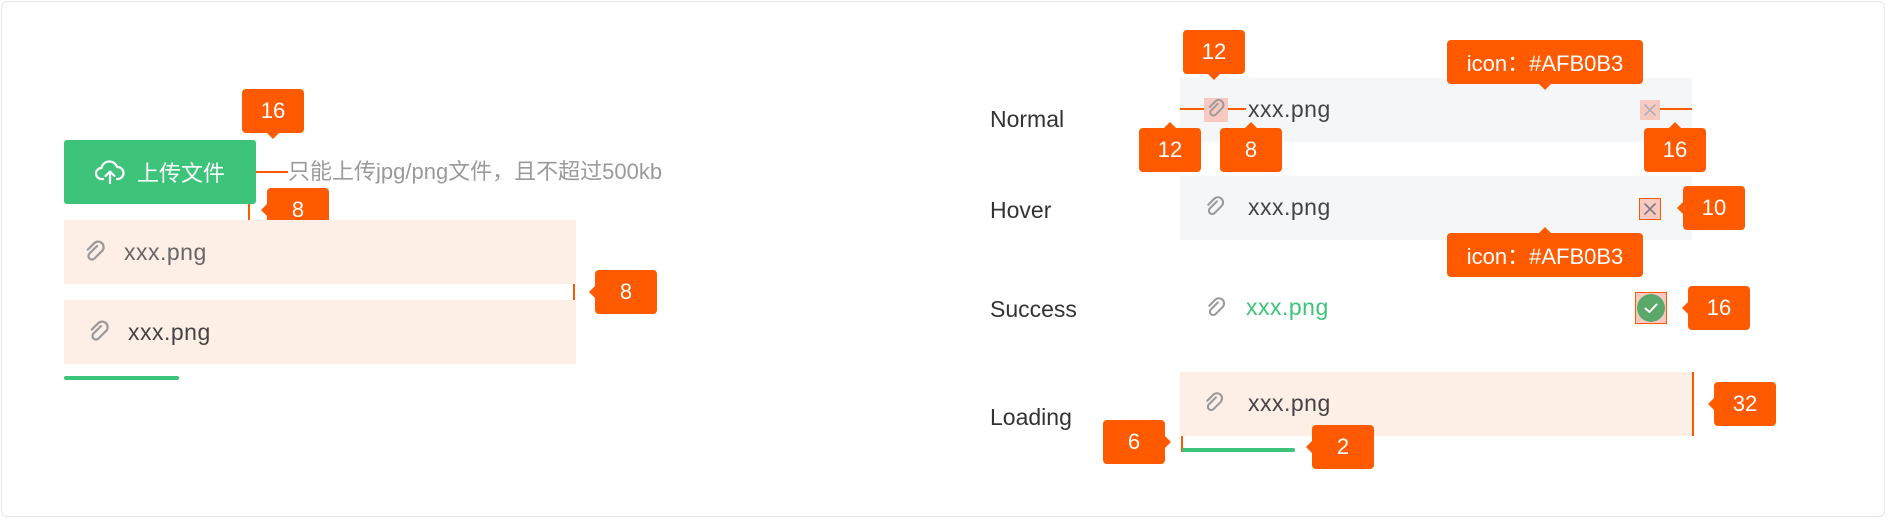 This screenshot has width=1888, height=520. What do you see at coordinates (1742, 404) in the screenshot?
I see `annotation-badge: 32` at bounding box center [1742, 404].